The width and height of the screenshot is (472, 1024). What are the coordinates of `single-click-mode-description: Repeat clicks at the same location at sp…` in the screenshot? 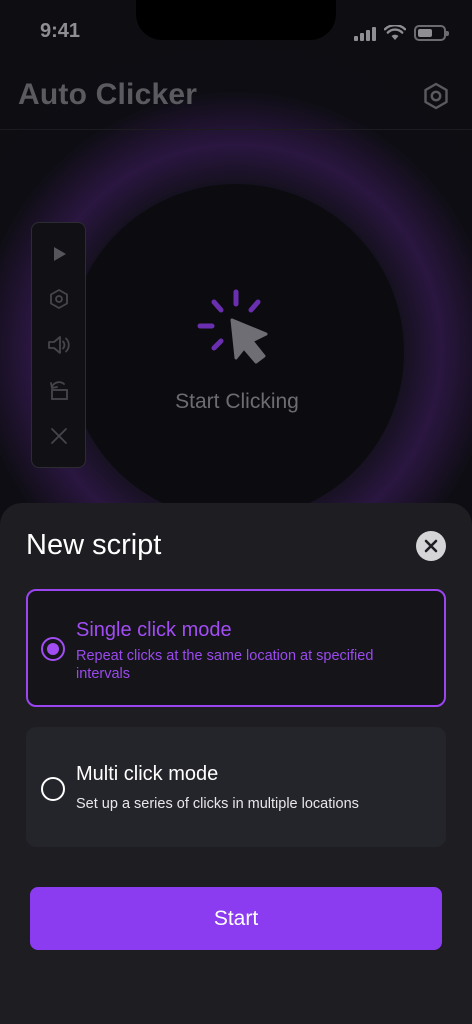 It's located at (225, 665).